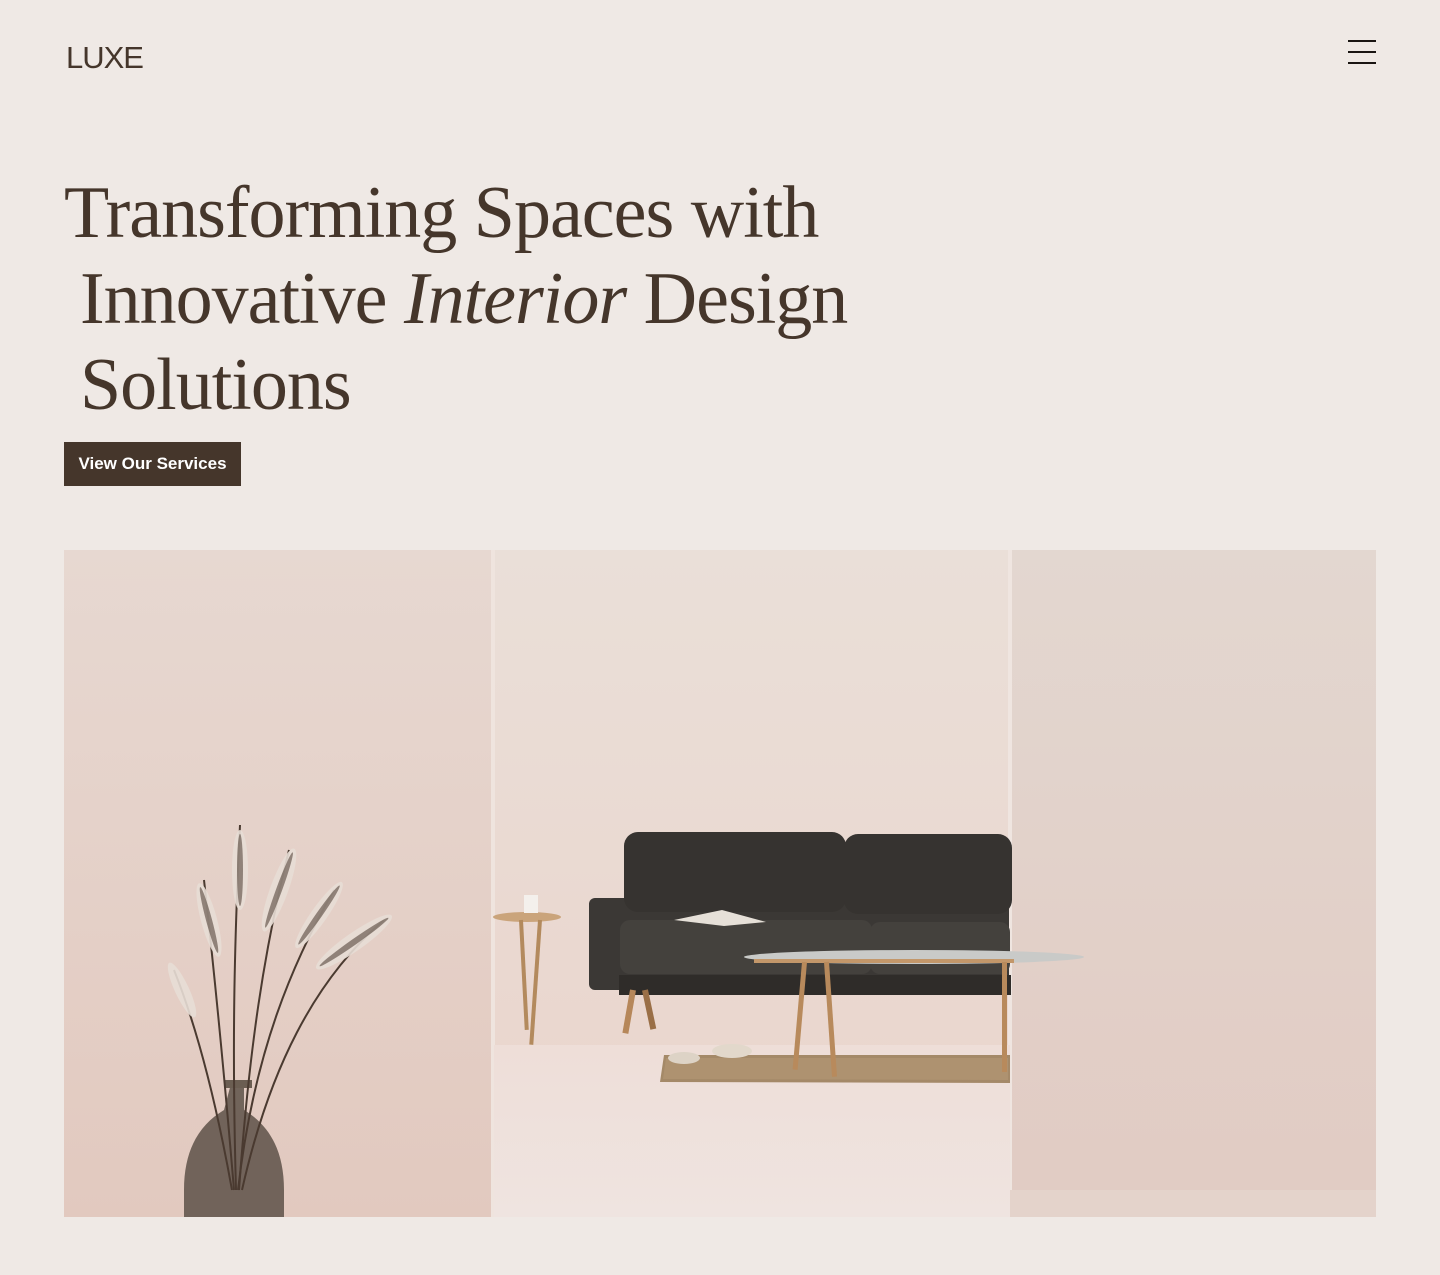 This screenshot has height=1275, width=1440. I want to click on hero-title-text: Design, so click(737, 299).